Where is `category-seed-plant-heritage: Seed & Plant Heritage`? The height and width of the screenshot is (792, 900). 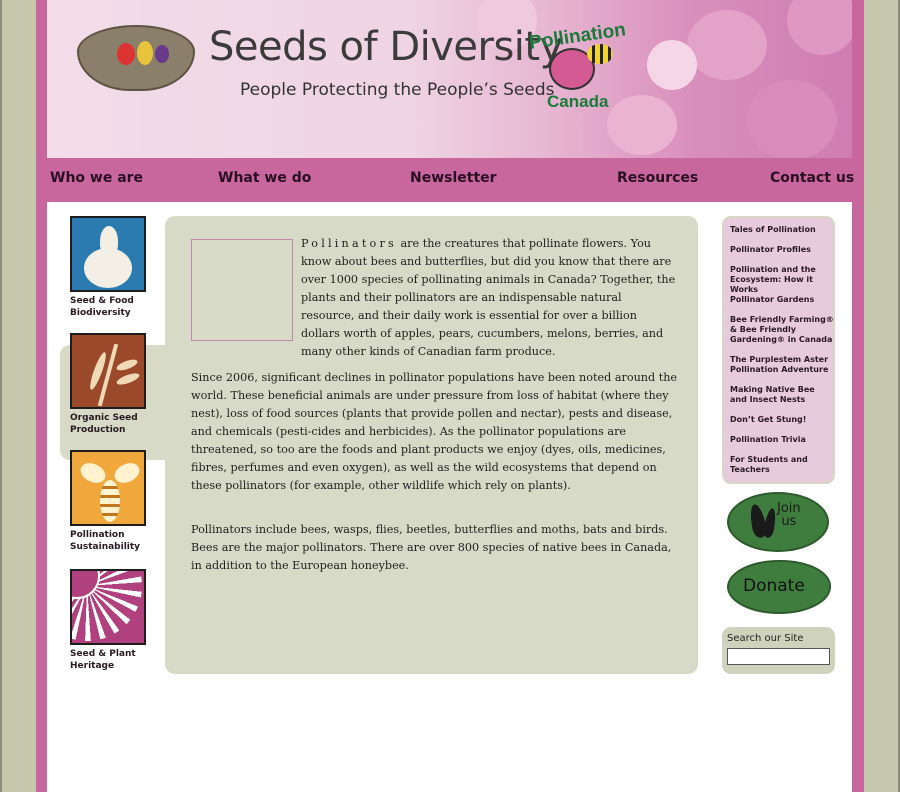
category-seed-plant-heritage: Seed & Plant Heritage is located at coordinates (115, 620).